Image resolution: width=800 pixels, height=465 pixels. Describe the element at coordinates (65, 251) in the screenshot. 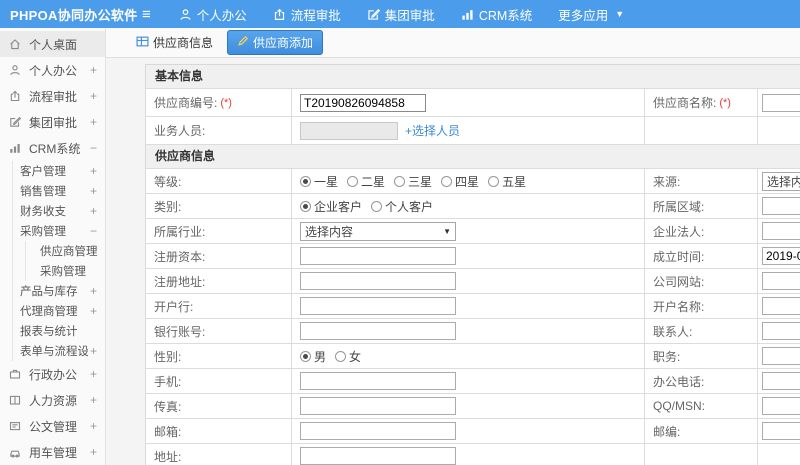

I see `sidebar-item-supplier-mgmt: 供应商管理` at that location.